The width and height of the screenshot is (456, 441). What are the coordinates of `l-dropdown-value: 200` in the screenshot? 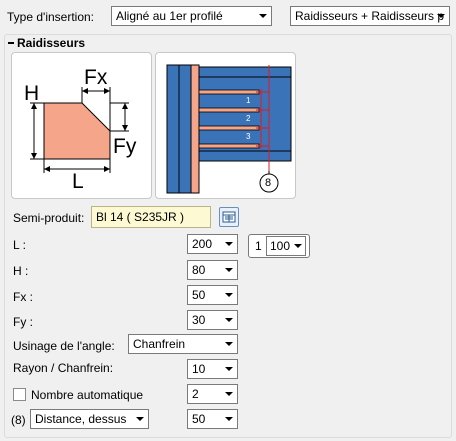 It's located at (202, 244).